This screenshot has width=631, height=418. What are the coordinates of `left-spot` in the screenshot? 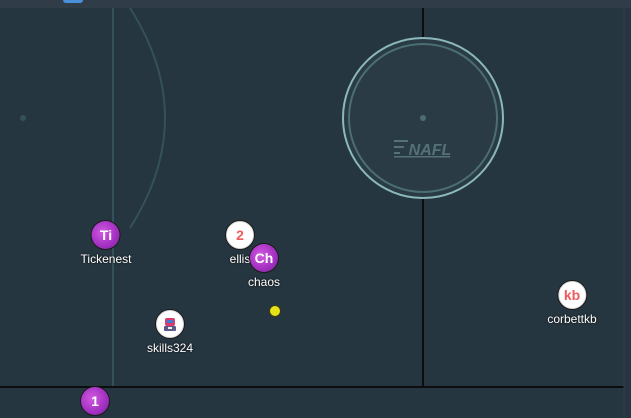 It's located at (23, 118).